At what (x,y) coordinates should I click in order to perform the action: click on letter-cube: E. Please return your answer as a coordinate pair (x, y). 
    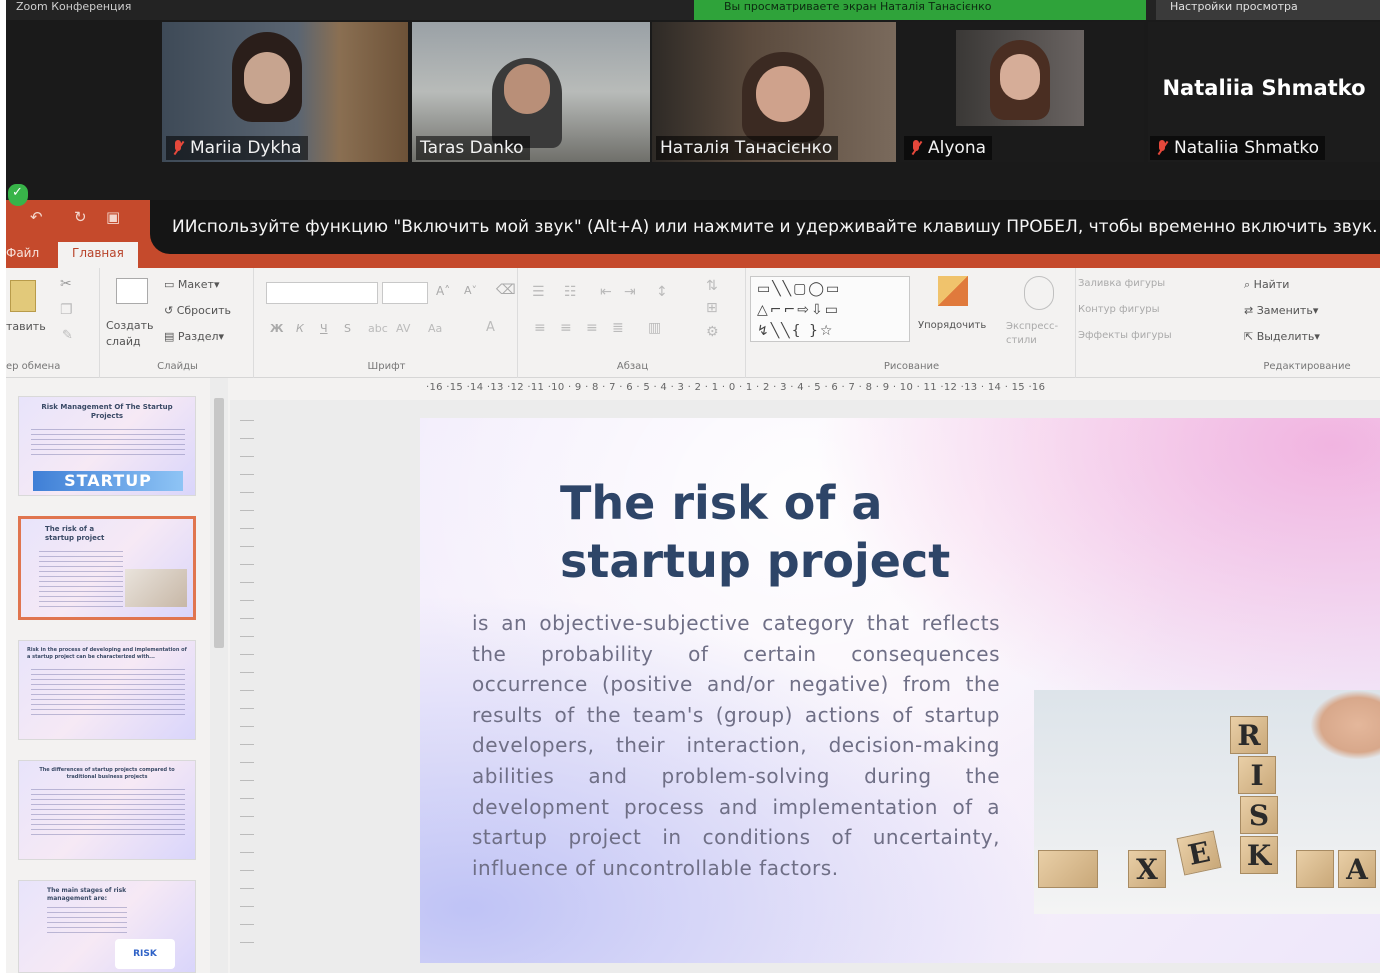
    Looking at the image, I should click on (1199, 853).